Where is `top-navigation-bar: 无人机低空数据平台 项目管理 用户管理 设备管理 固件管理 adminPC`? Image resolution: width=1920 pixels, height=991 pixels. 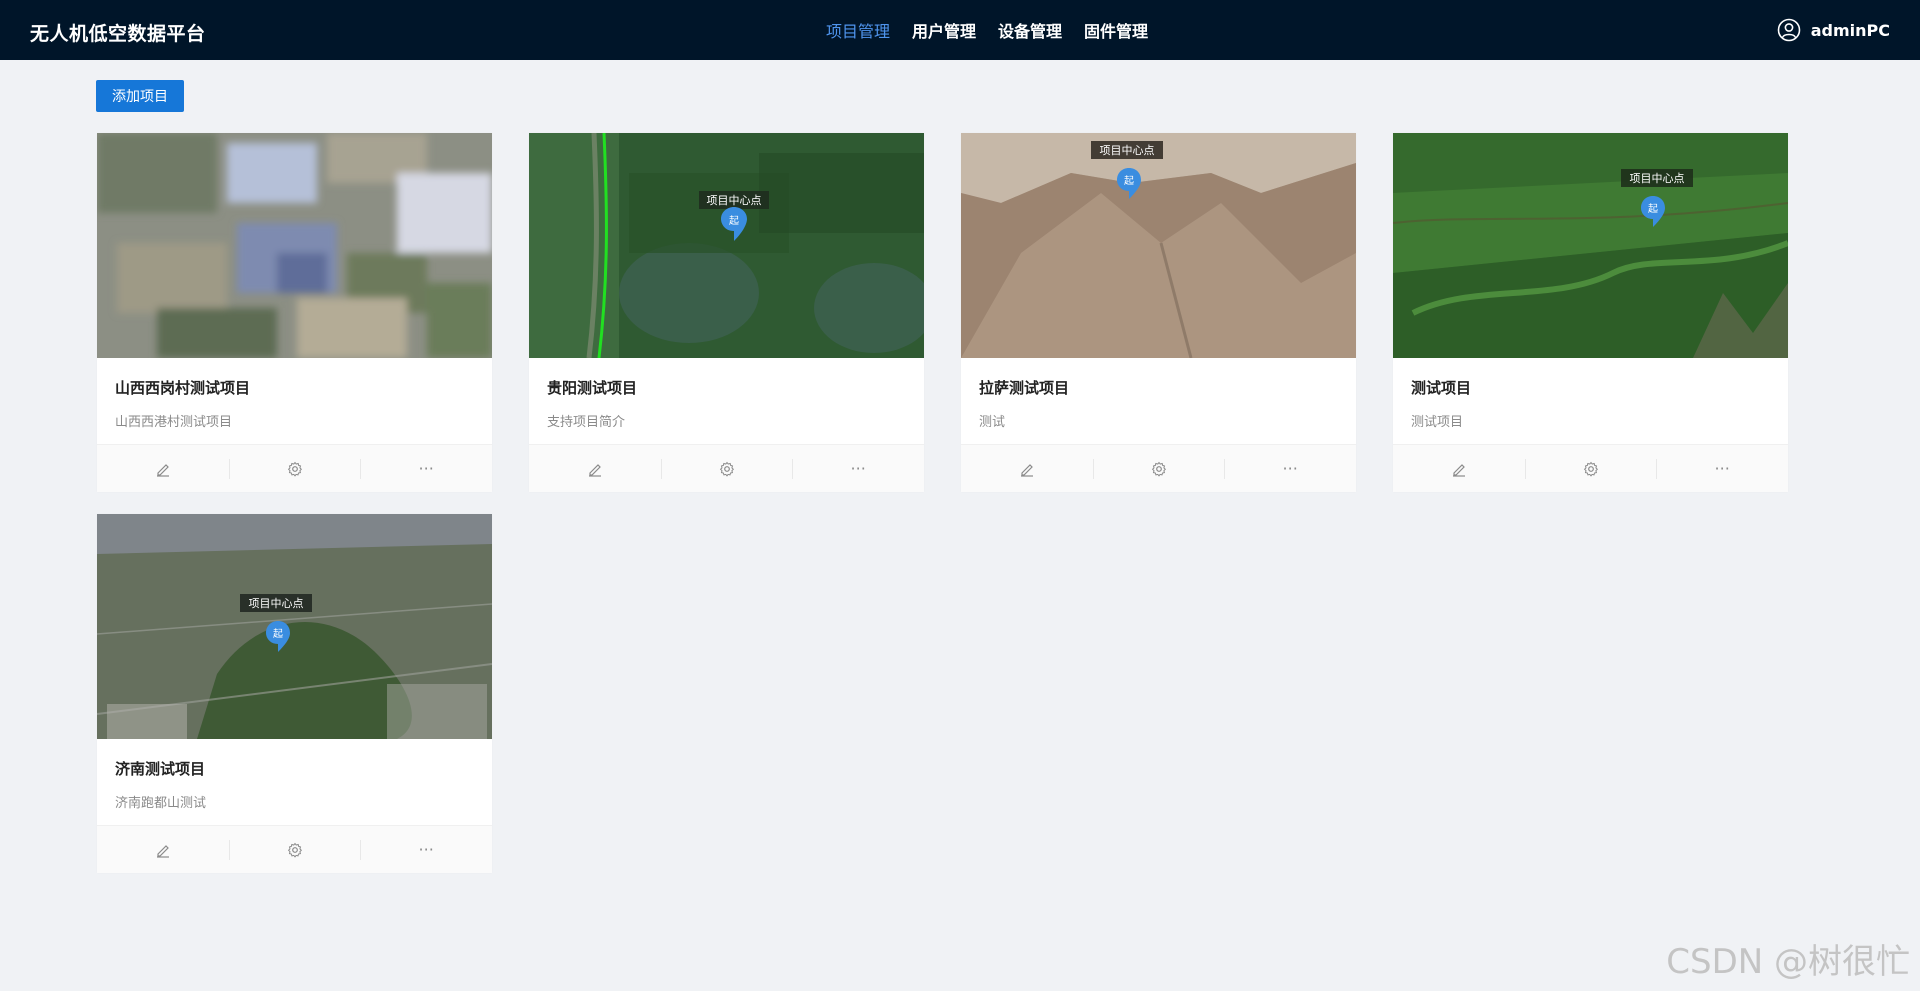 top-navigation-bar: 无人机低空数据平台 项目管理 用户管理 设备管理 固件管理 adminPC is located at coordinates (960, 30).